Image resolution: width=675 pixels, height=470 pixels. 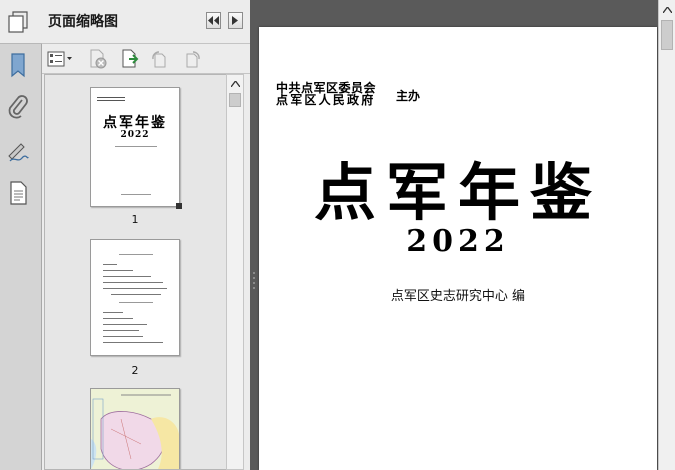 I want to click on panel-header: 页面缩略图, so click(x=146, y=22).